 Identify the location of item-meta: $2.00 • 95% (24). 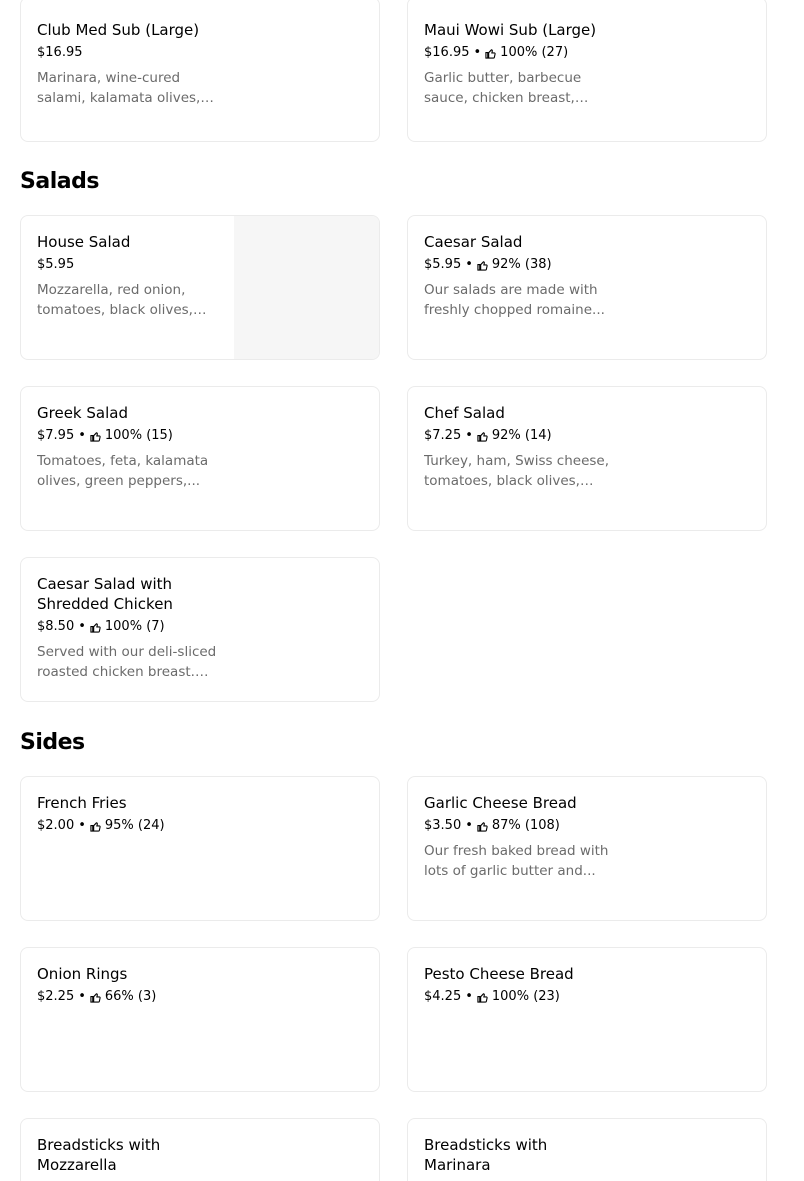
(137, 826).